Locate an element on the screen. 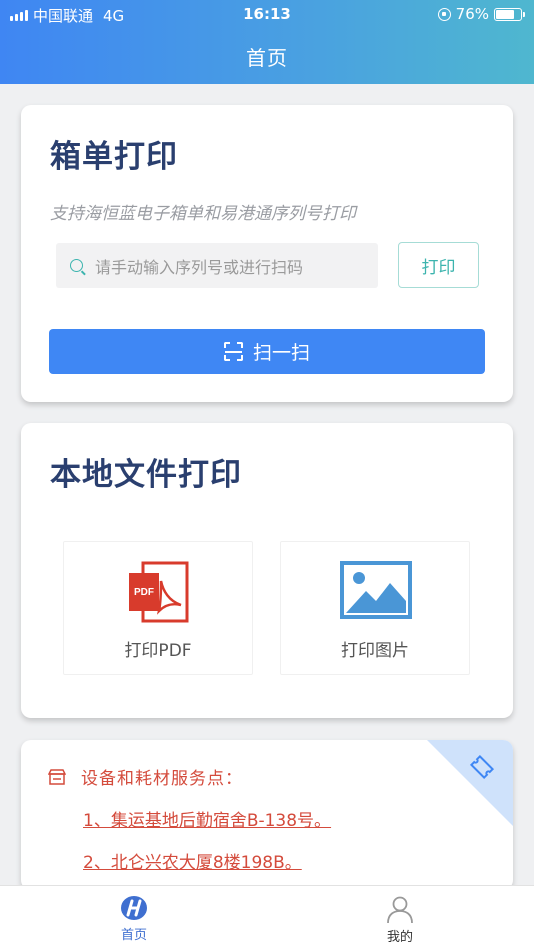 The image size is (534, 950). print-pdf-tile: PDF 打印PDF is located at coordinates (158, 608).